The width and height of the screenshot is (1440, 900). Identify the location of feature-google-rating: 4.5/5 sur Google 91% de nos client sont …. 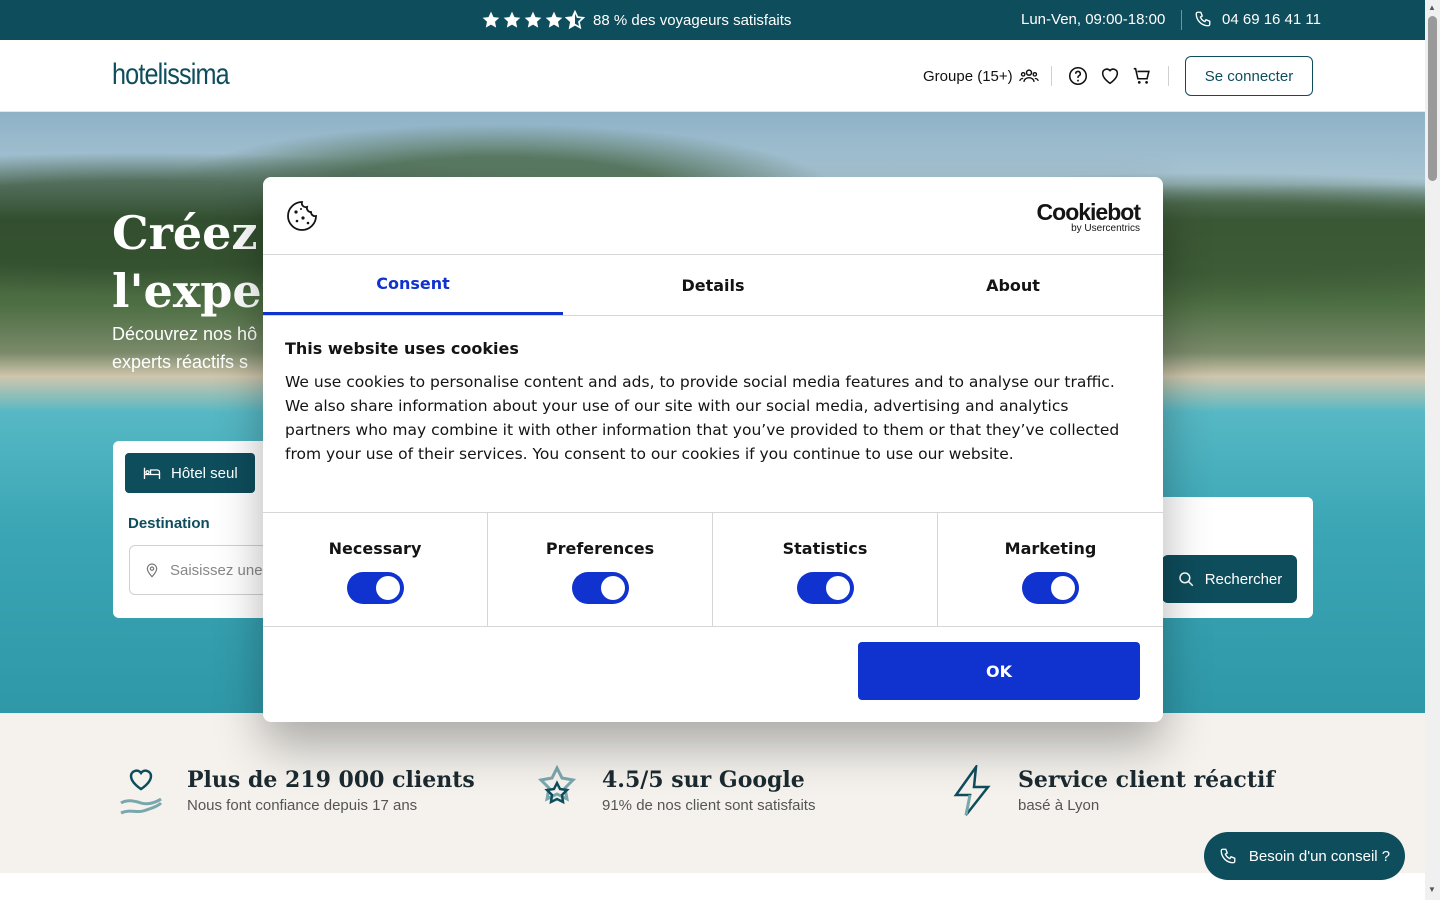
(673, 791).